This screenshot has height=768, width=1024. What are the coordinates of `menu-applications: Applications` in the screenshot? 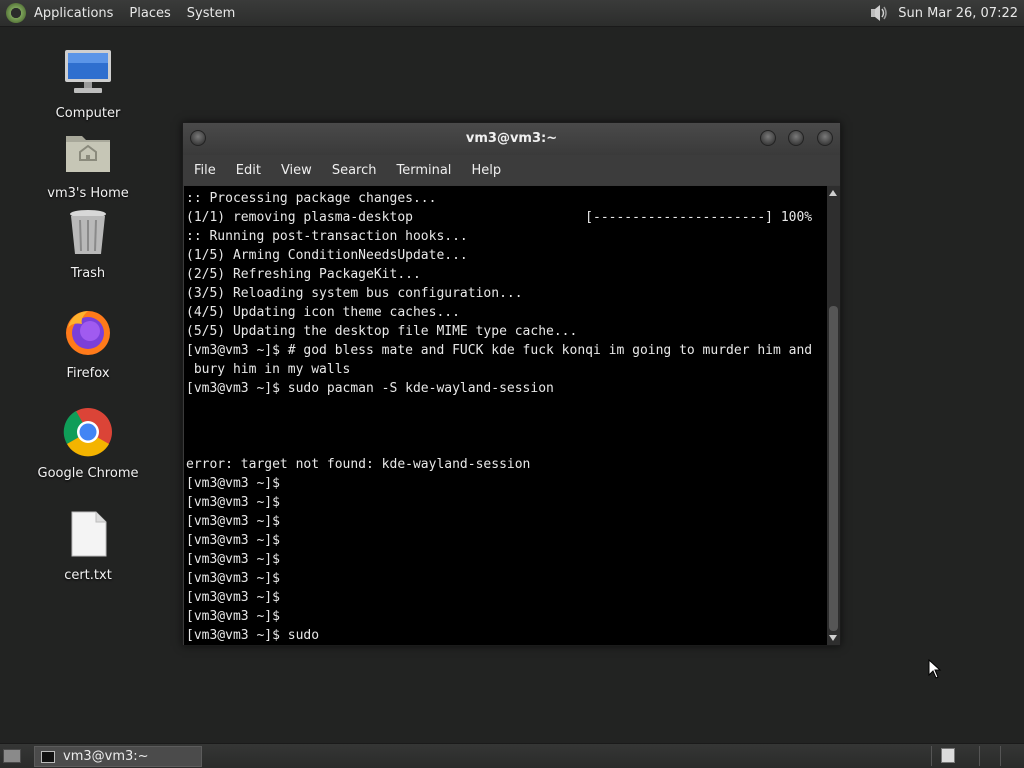 It's located at (77, 13).